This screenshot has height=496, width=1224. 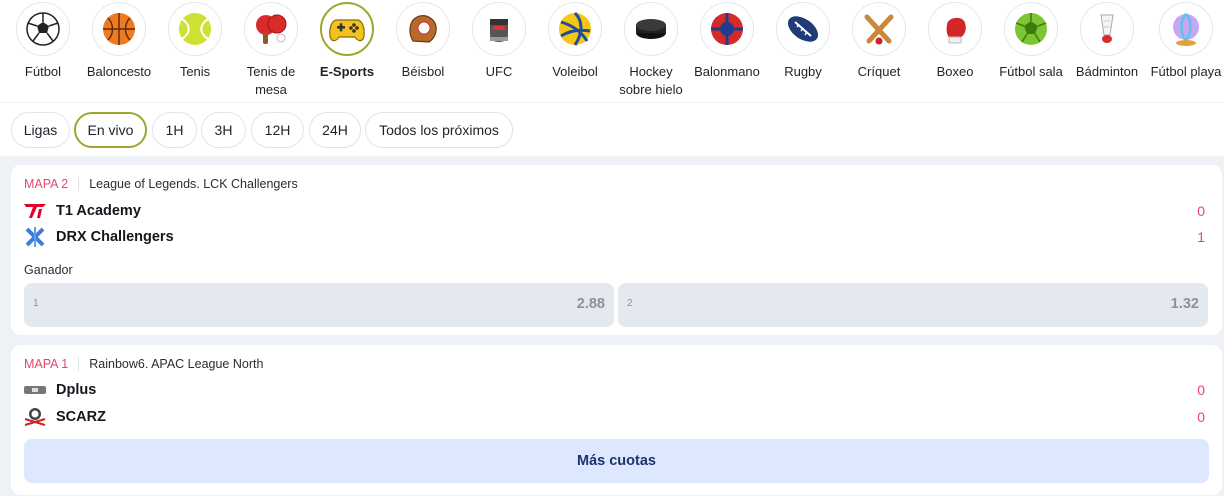 What do you see at coordinates (575, 71) in the screenshot?
I see `sport-label: Voleibol` at bounding box center [575, 71].